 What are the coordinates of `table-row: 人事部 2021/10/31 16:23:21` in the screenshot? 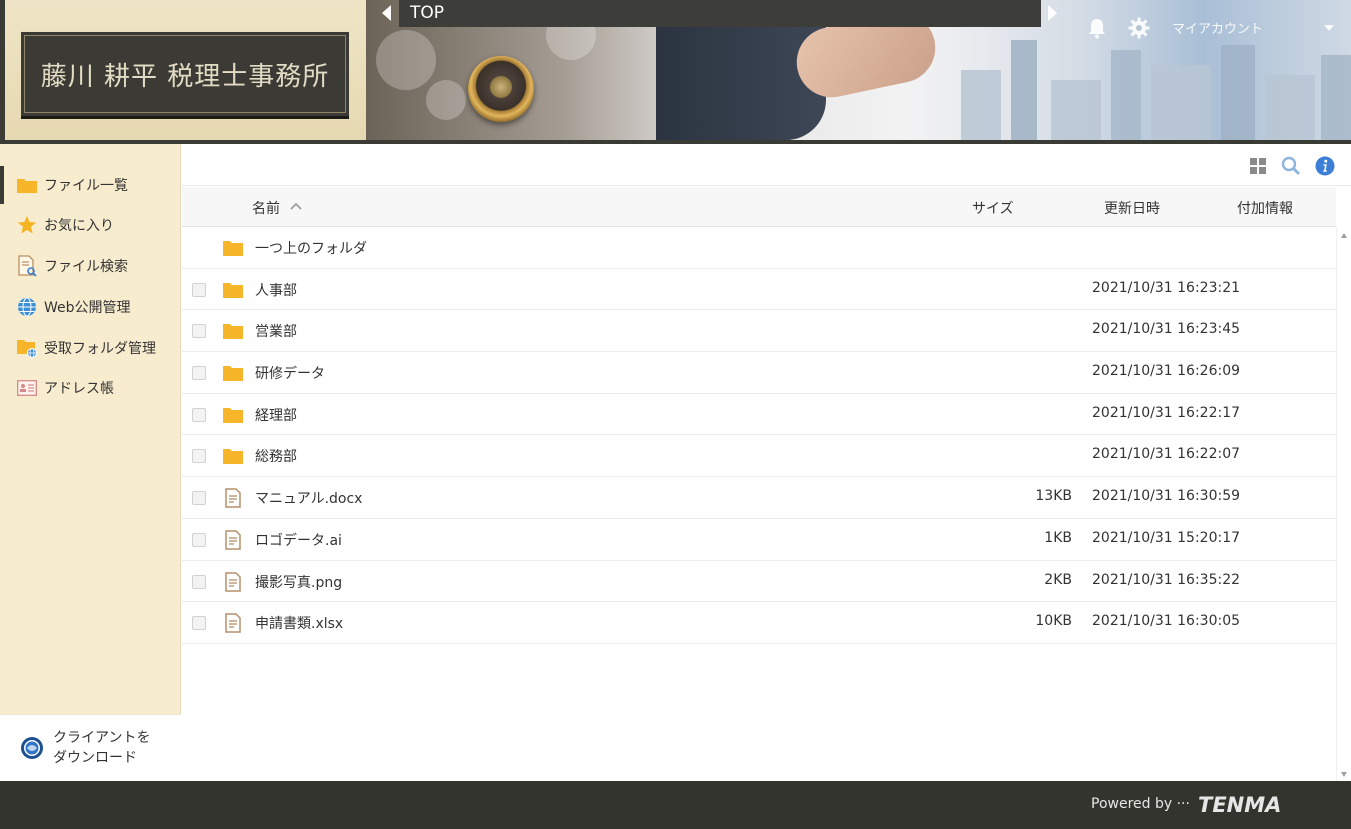 It's located at (759, 290).